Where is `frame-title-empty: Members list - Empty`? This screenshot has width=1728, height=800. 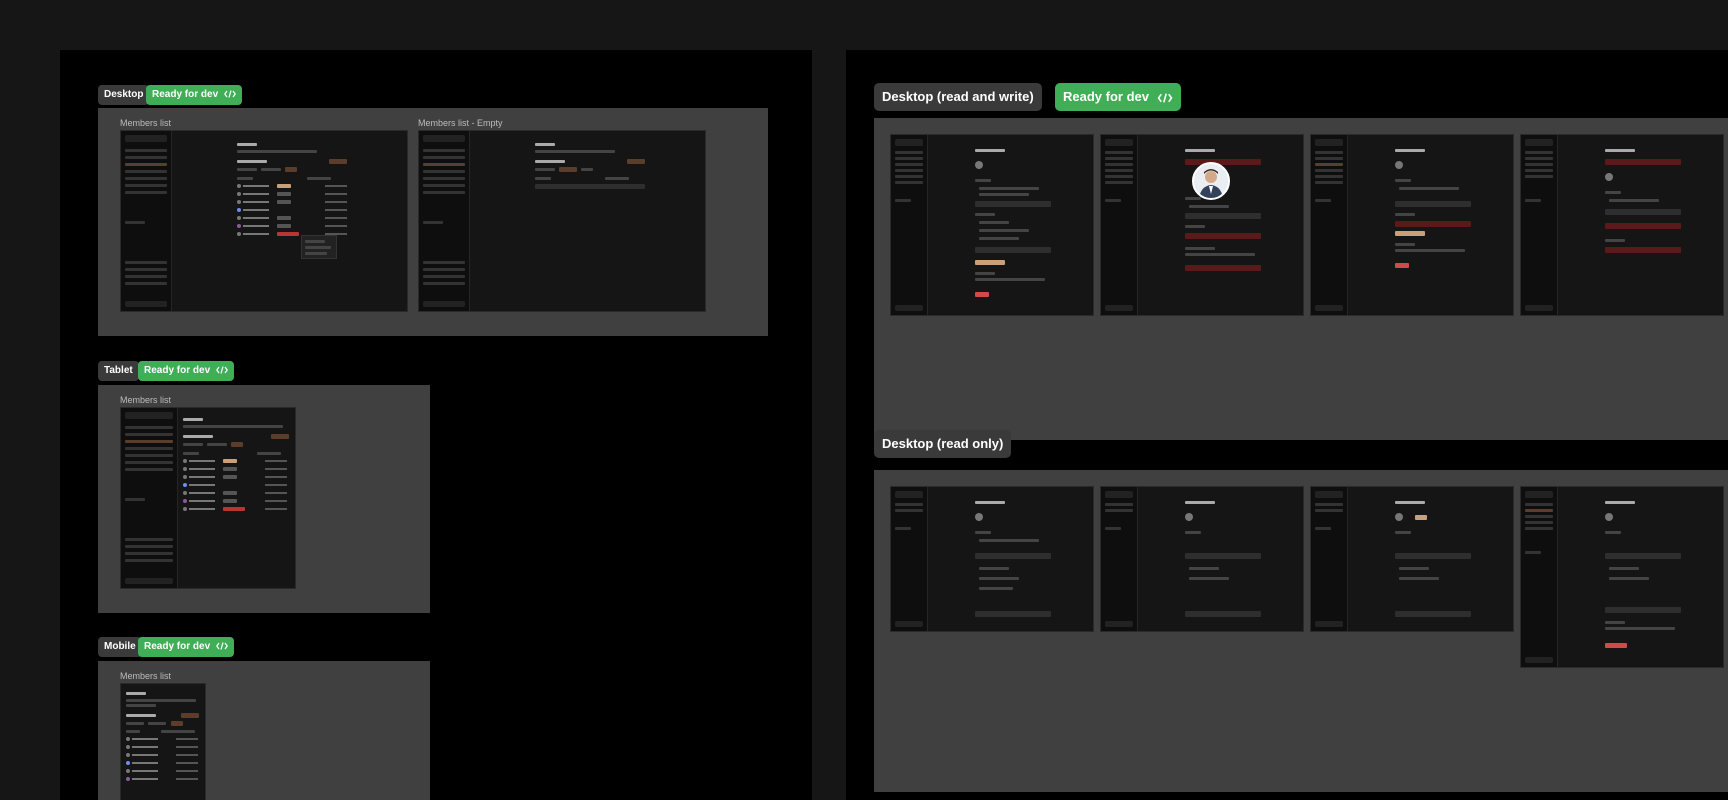 frame-title-empty: Members list - Empty is located at coordinates (460, 123).